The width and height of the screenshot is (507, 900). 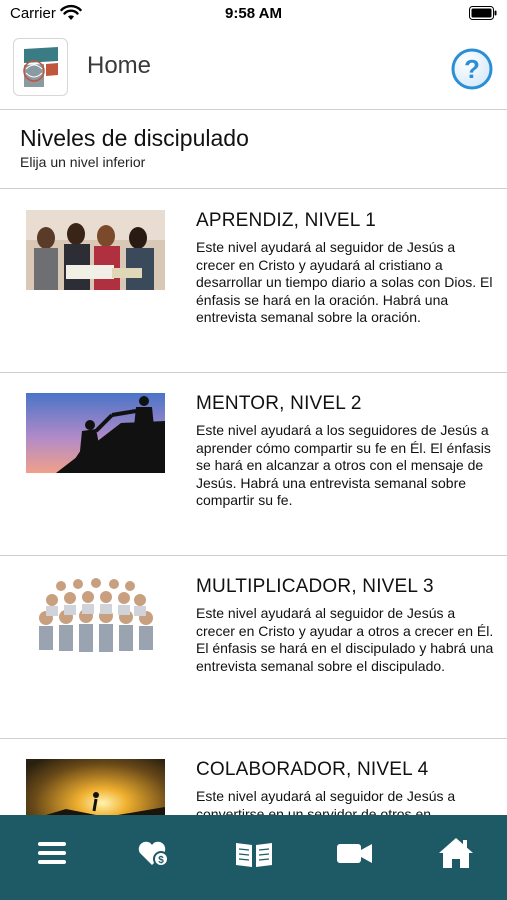 I want to click on tab-menu, so click(x=52, y=853).